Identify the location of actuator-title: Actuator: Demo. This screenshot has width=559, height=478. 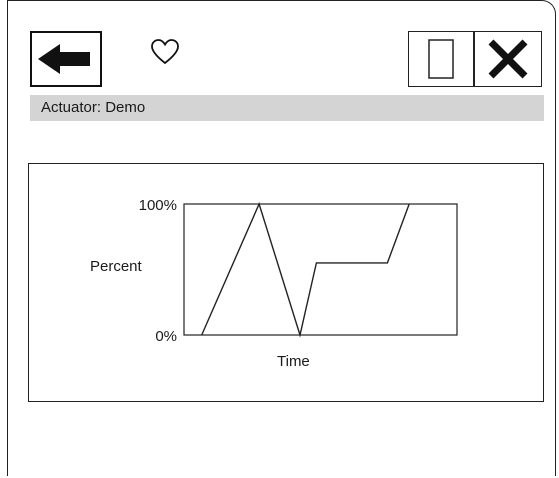
(93, 107).